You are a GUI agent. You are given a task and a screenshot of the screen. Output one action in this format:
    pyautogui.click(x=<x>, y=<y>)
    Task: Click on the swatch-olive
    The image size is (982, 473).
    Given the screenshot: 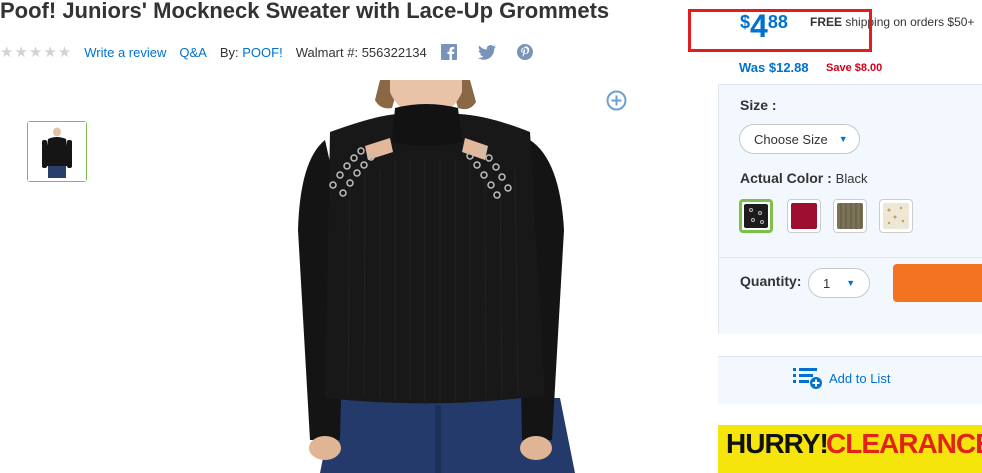 What is the action you would take?
    pyautogui.click(x=850, y=216)
    